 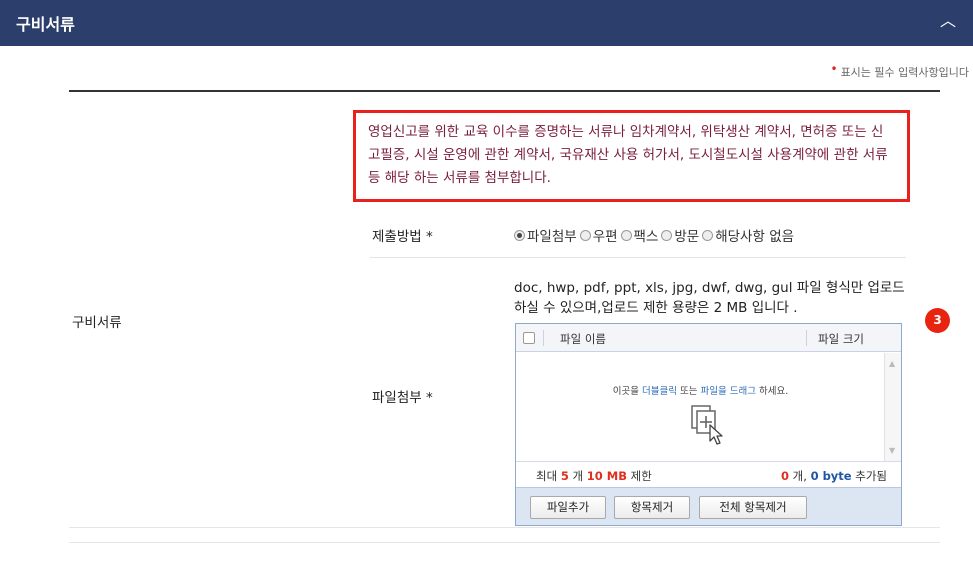 I want to click on upload-limit-text: 최대 5 개 10 MB 제한, so click(x=594, y=476).